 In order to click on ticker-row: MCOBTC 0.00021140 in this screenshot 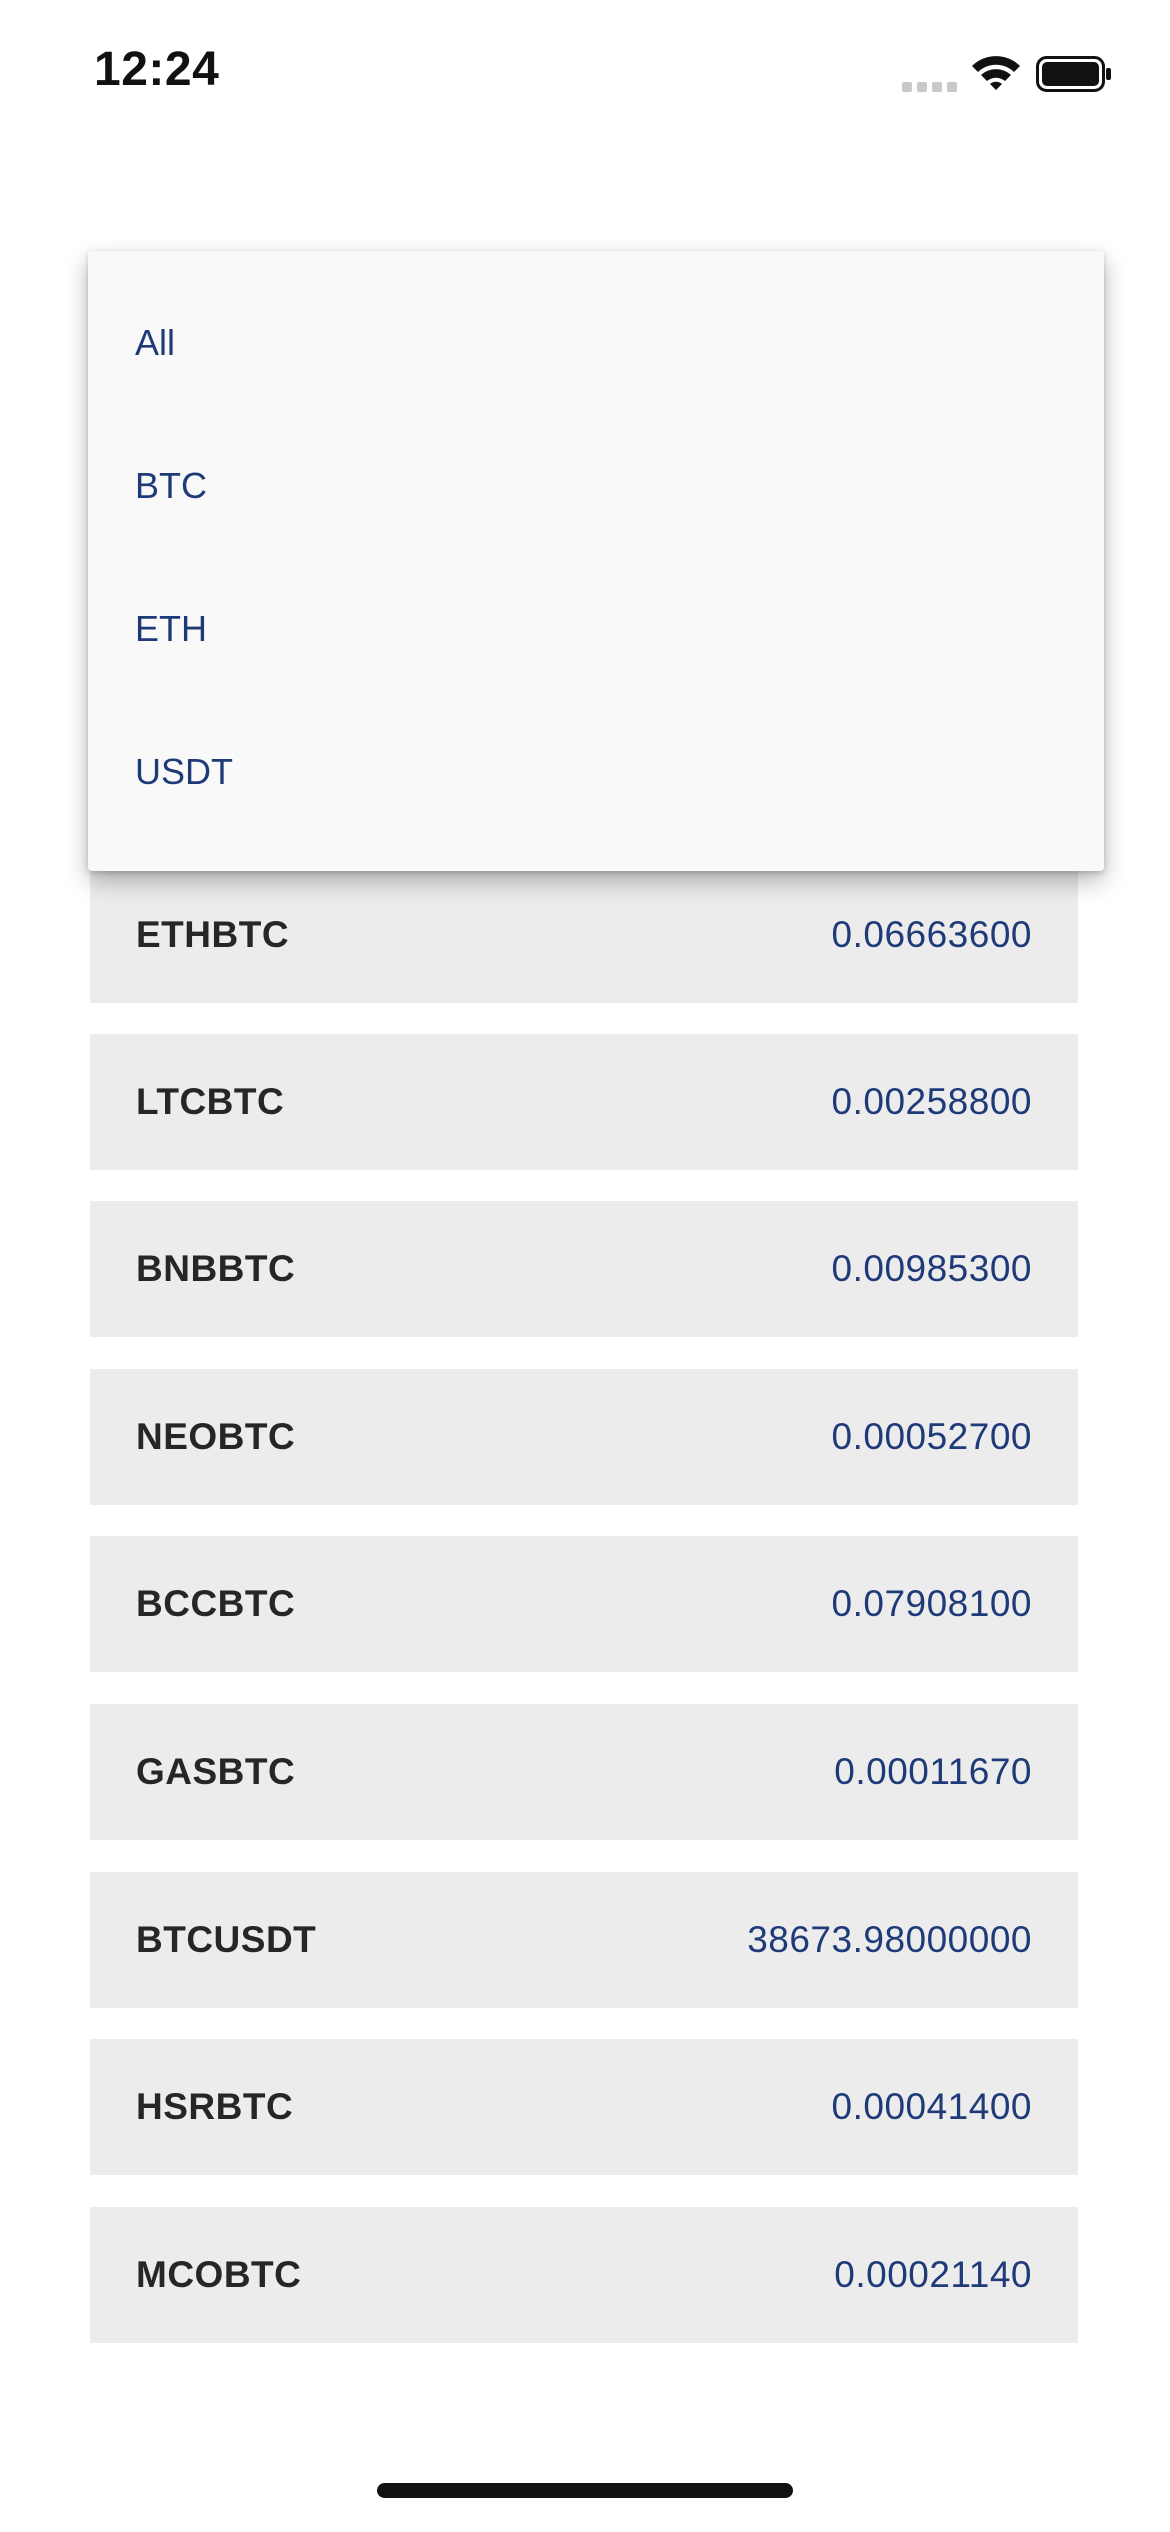, I will do `click(584, 2275)`.